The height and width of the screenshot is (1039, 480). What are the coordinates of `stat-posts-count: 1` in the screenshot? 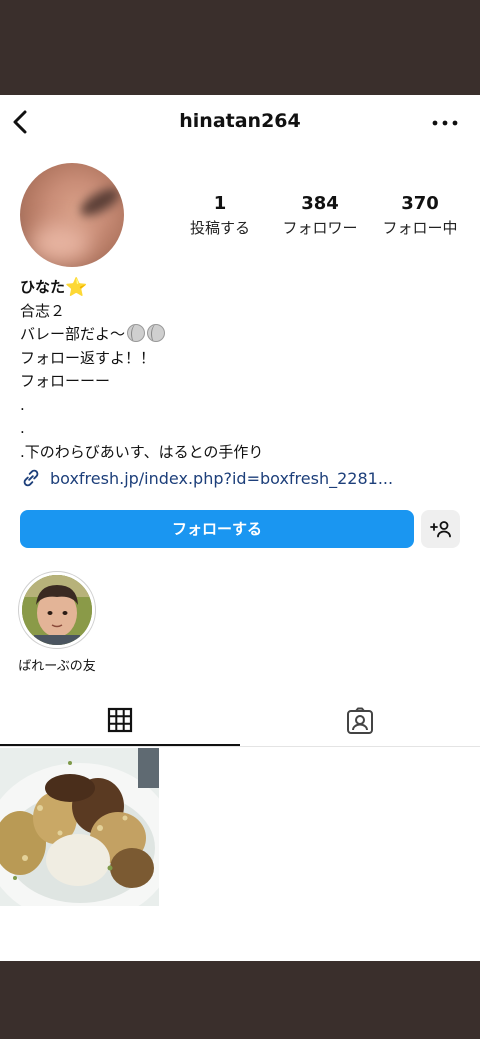 It's located at (220, 203).